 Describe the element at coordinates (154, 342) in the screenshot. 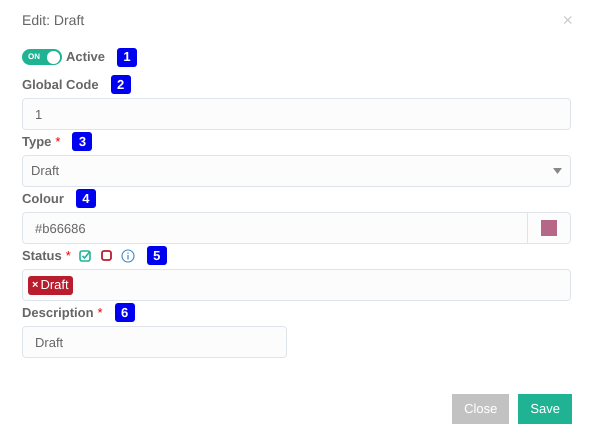

I see `input-field: Draft` at that location.